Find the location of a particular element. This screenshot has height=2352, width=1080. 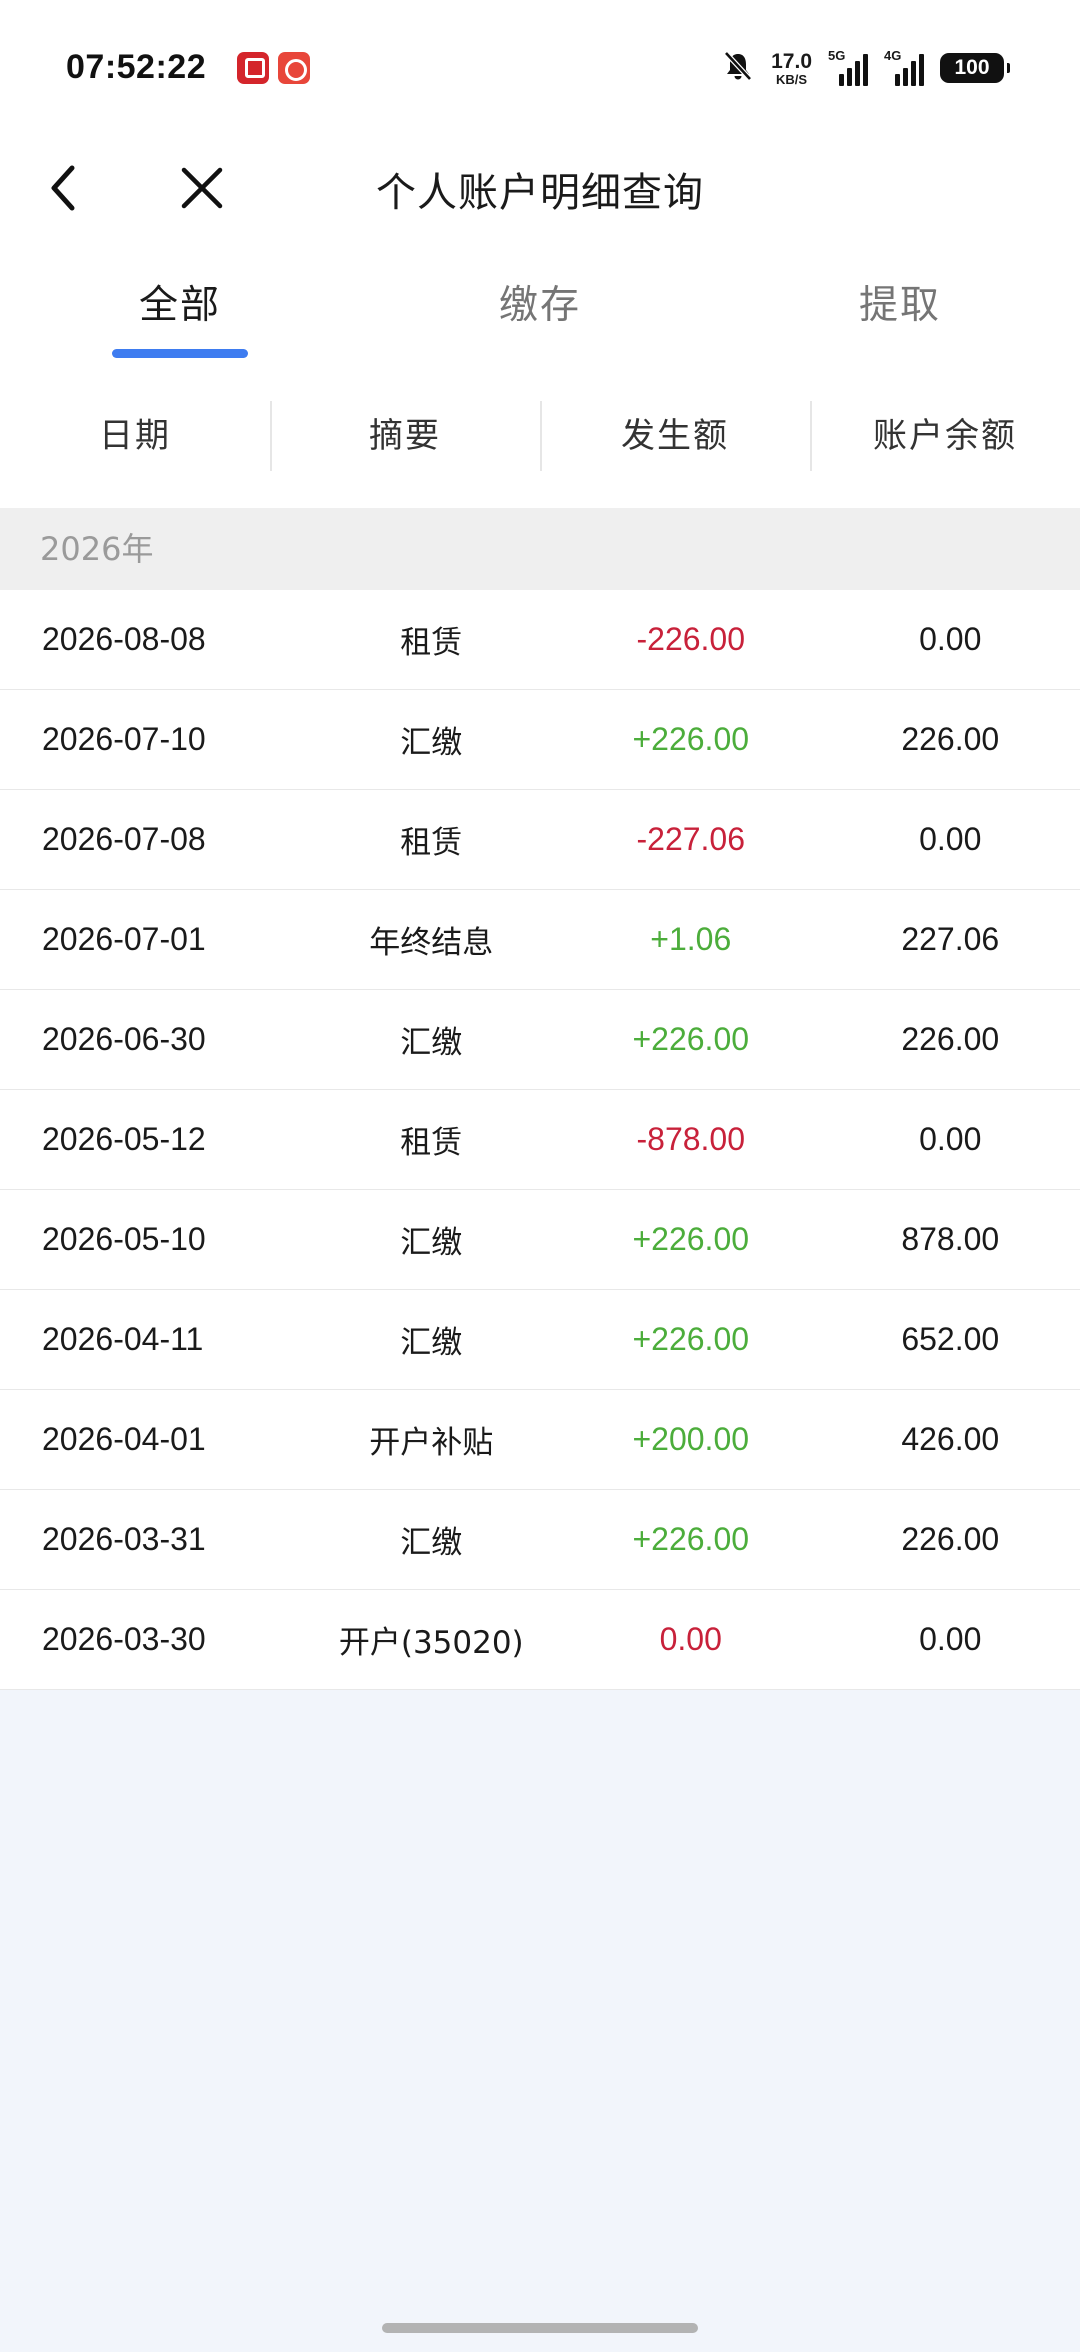

row-amount: -227.06 is located at coordinates (691, 839).